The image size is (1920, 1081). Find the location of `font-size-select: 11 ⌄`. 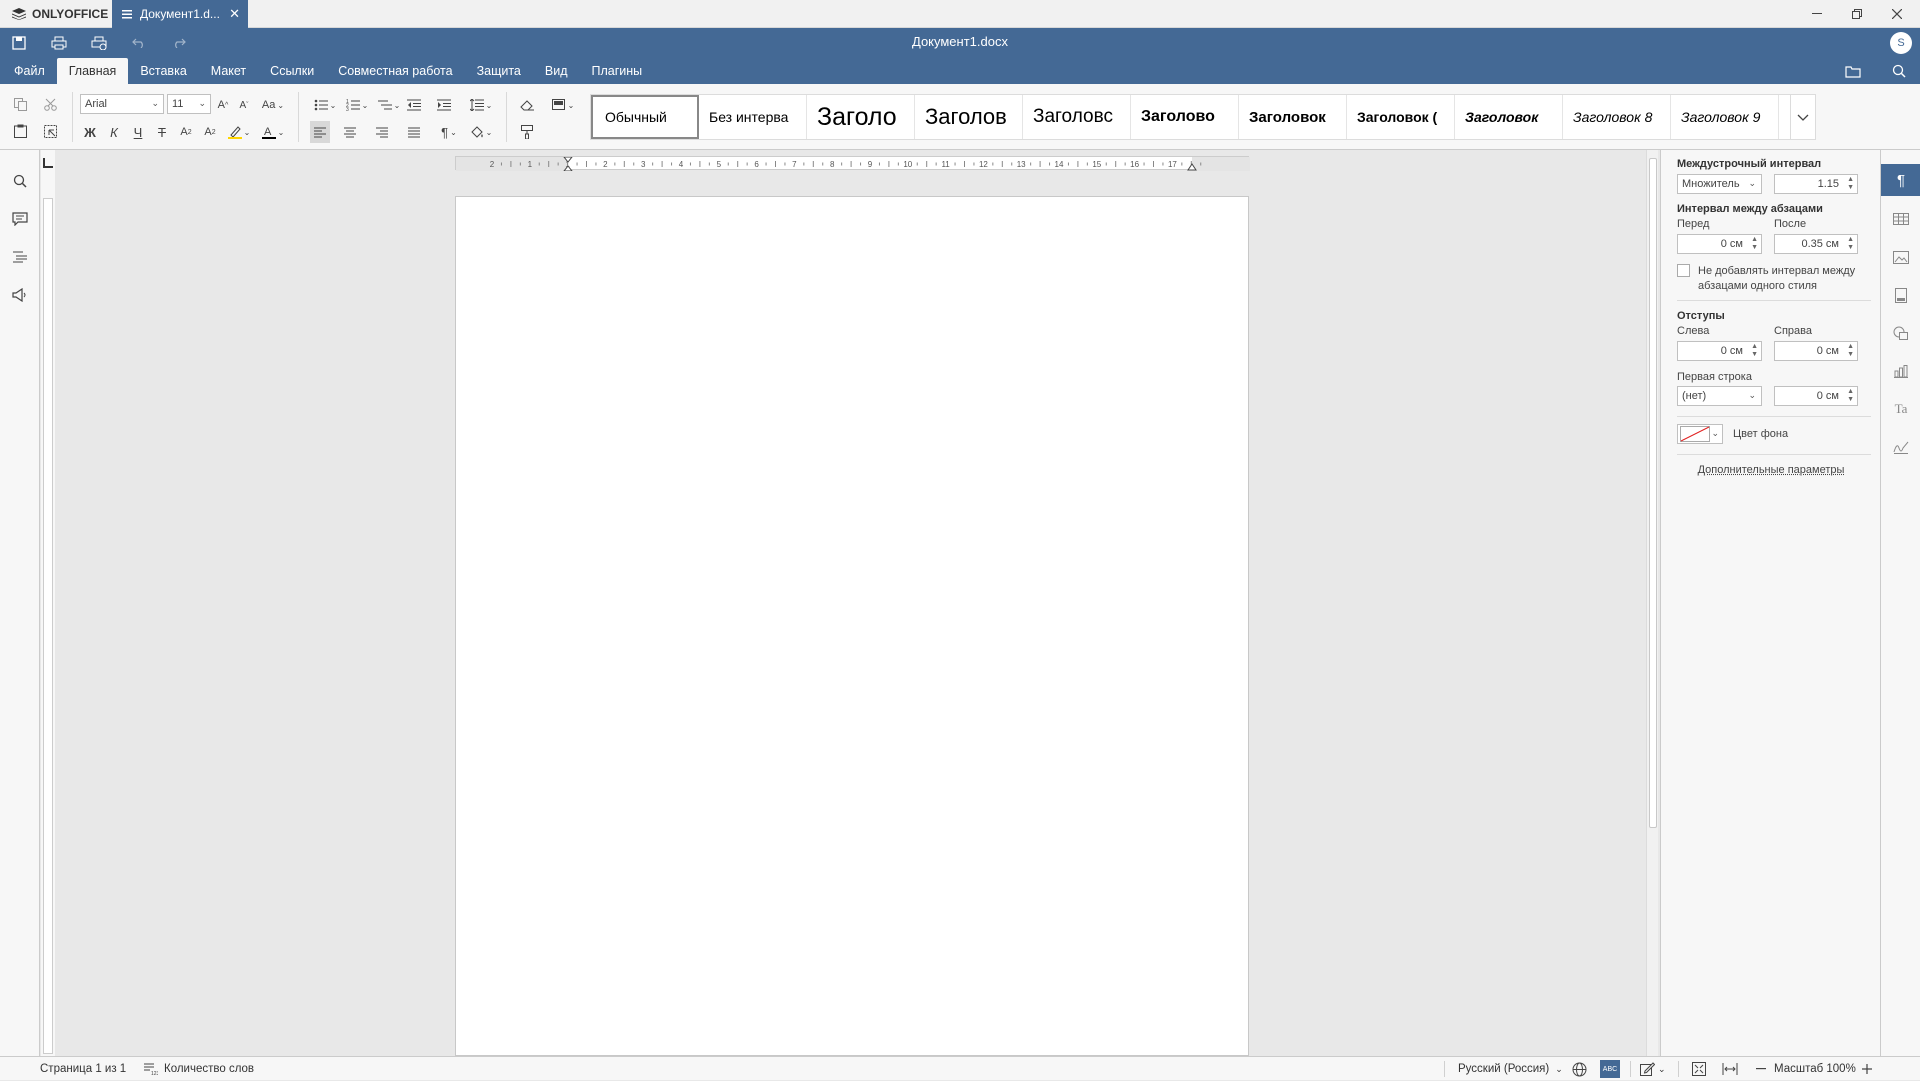

font-size-select: 11 ⌄ is located at coordinates (189, 104).